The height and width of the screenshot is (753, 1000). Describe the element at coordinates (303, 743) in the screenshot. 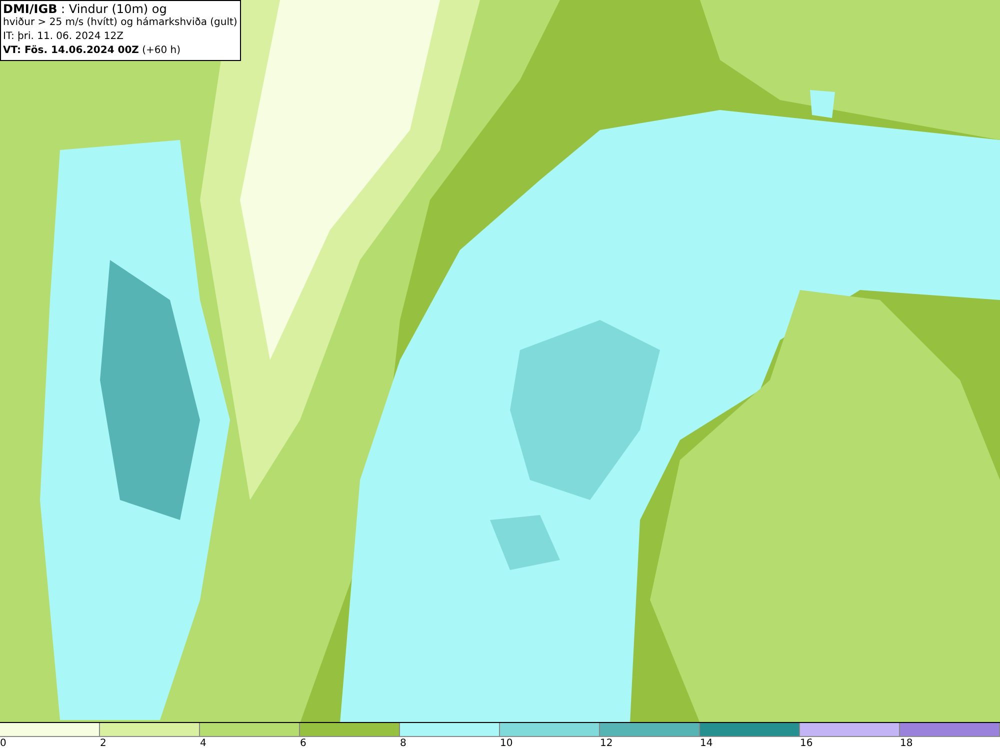

I see `legend-label: 6` at that location.